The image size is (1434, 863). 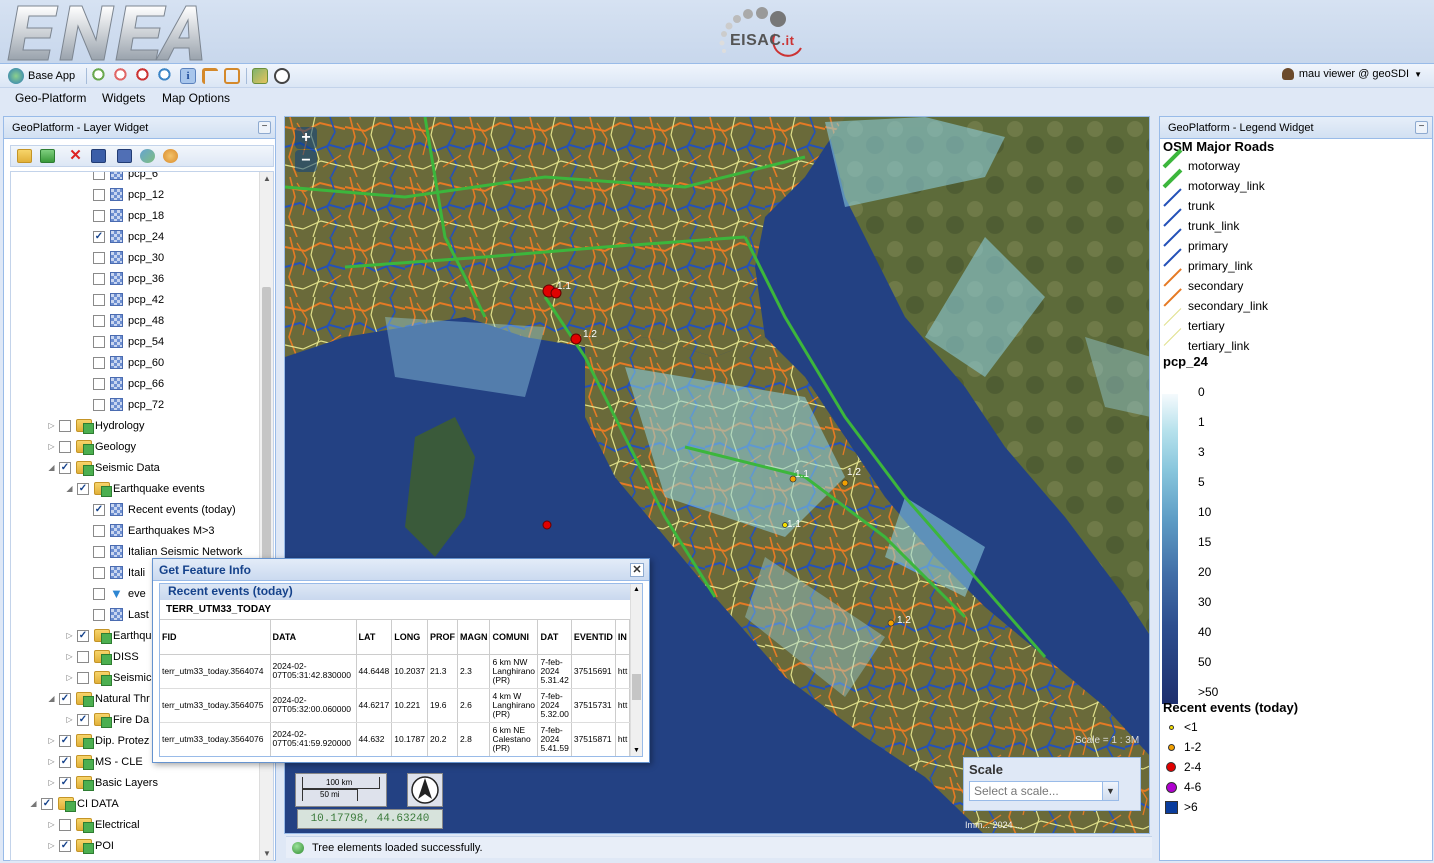 What do you see at coordinates (100, 76) in the screenshot?
I see `zoom-in-icon` at bounding box center [100, 76].